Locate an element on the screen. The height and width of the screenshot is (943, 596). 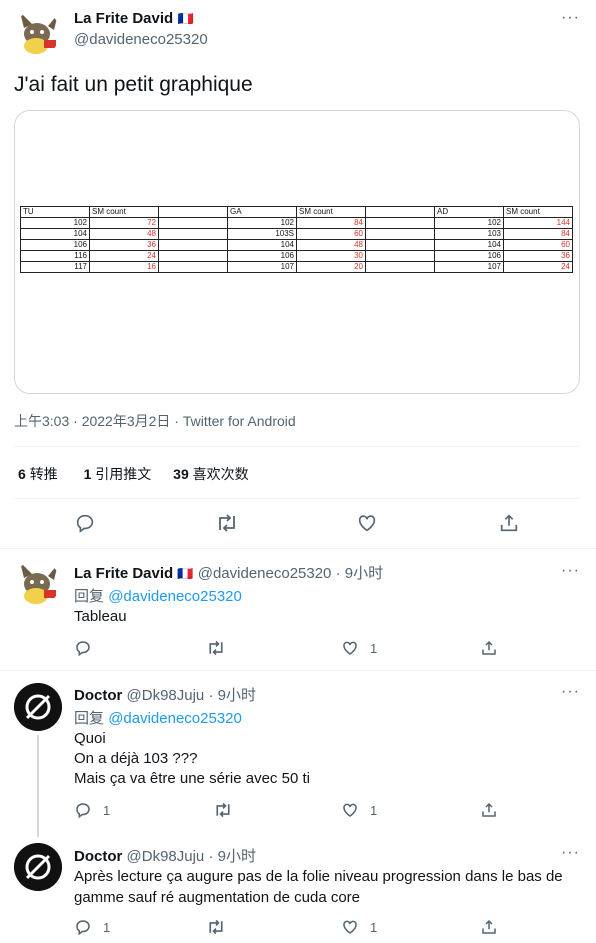
tweet-timestamp: 上午3:03 · 2022年3月2日 · Twitter for Android is located at coordinates (155, 421).